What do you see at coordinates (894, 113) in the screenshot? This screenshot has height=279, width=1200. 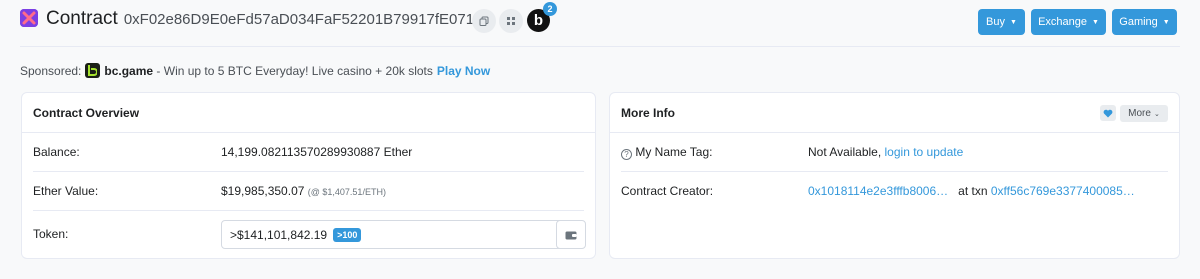 I see `more-info-title: More Info` at bounding box center [894, 113].